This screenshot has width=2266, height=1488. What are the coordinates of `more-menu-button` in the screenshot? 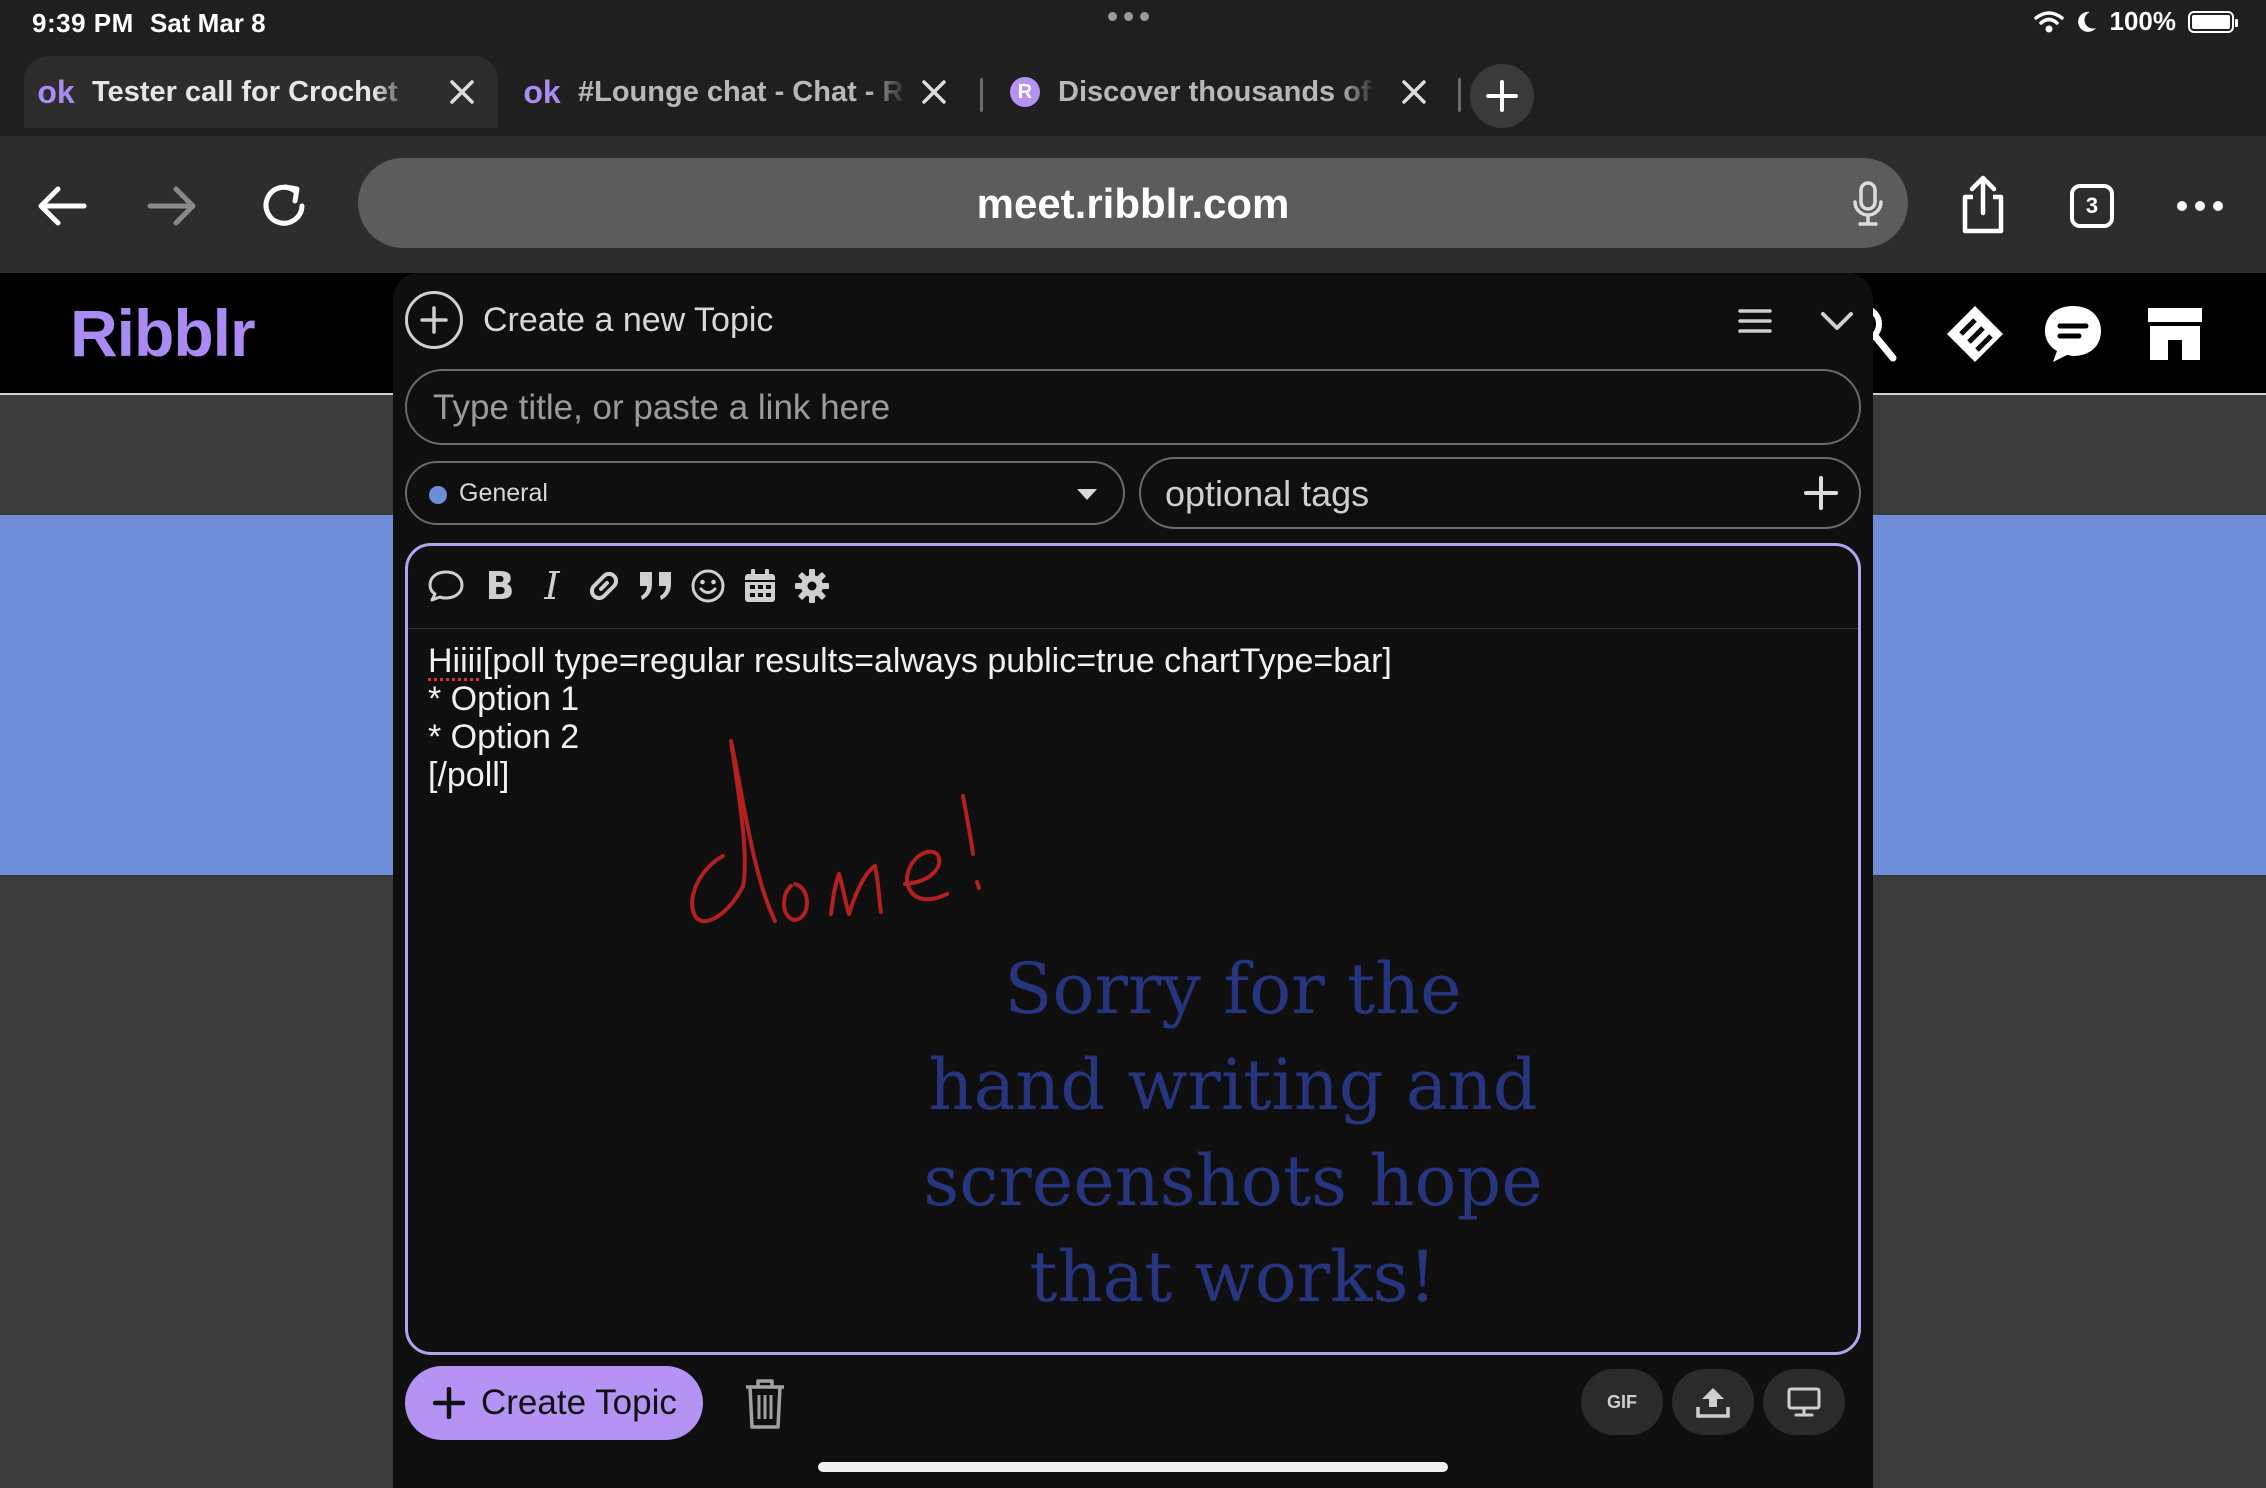 It's located at (2200, 206).